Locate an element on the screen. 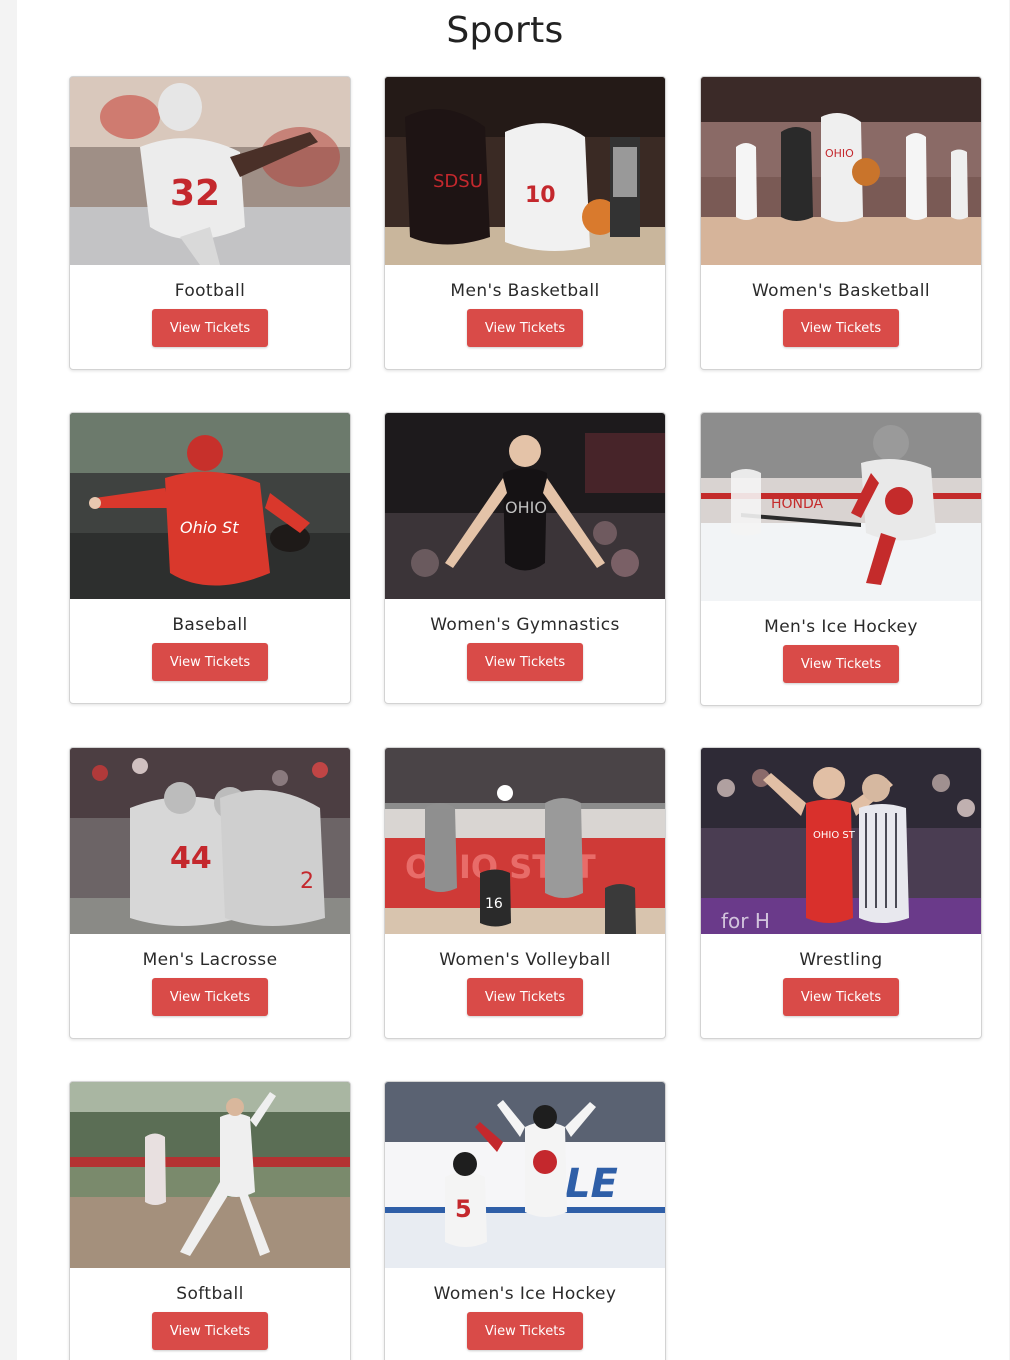 This screenshot has height=1360, width=1010. svg-text: for H is located at coordinates (745, 921).